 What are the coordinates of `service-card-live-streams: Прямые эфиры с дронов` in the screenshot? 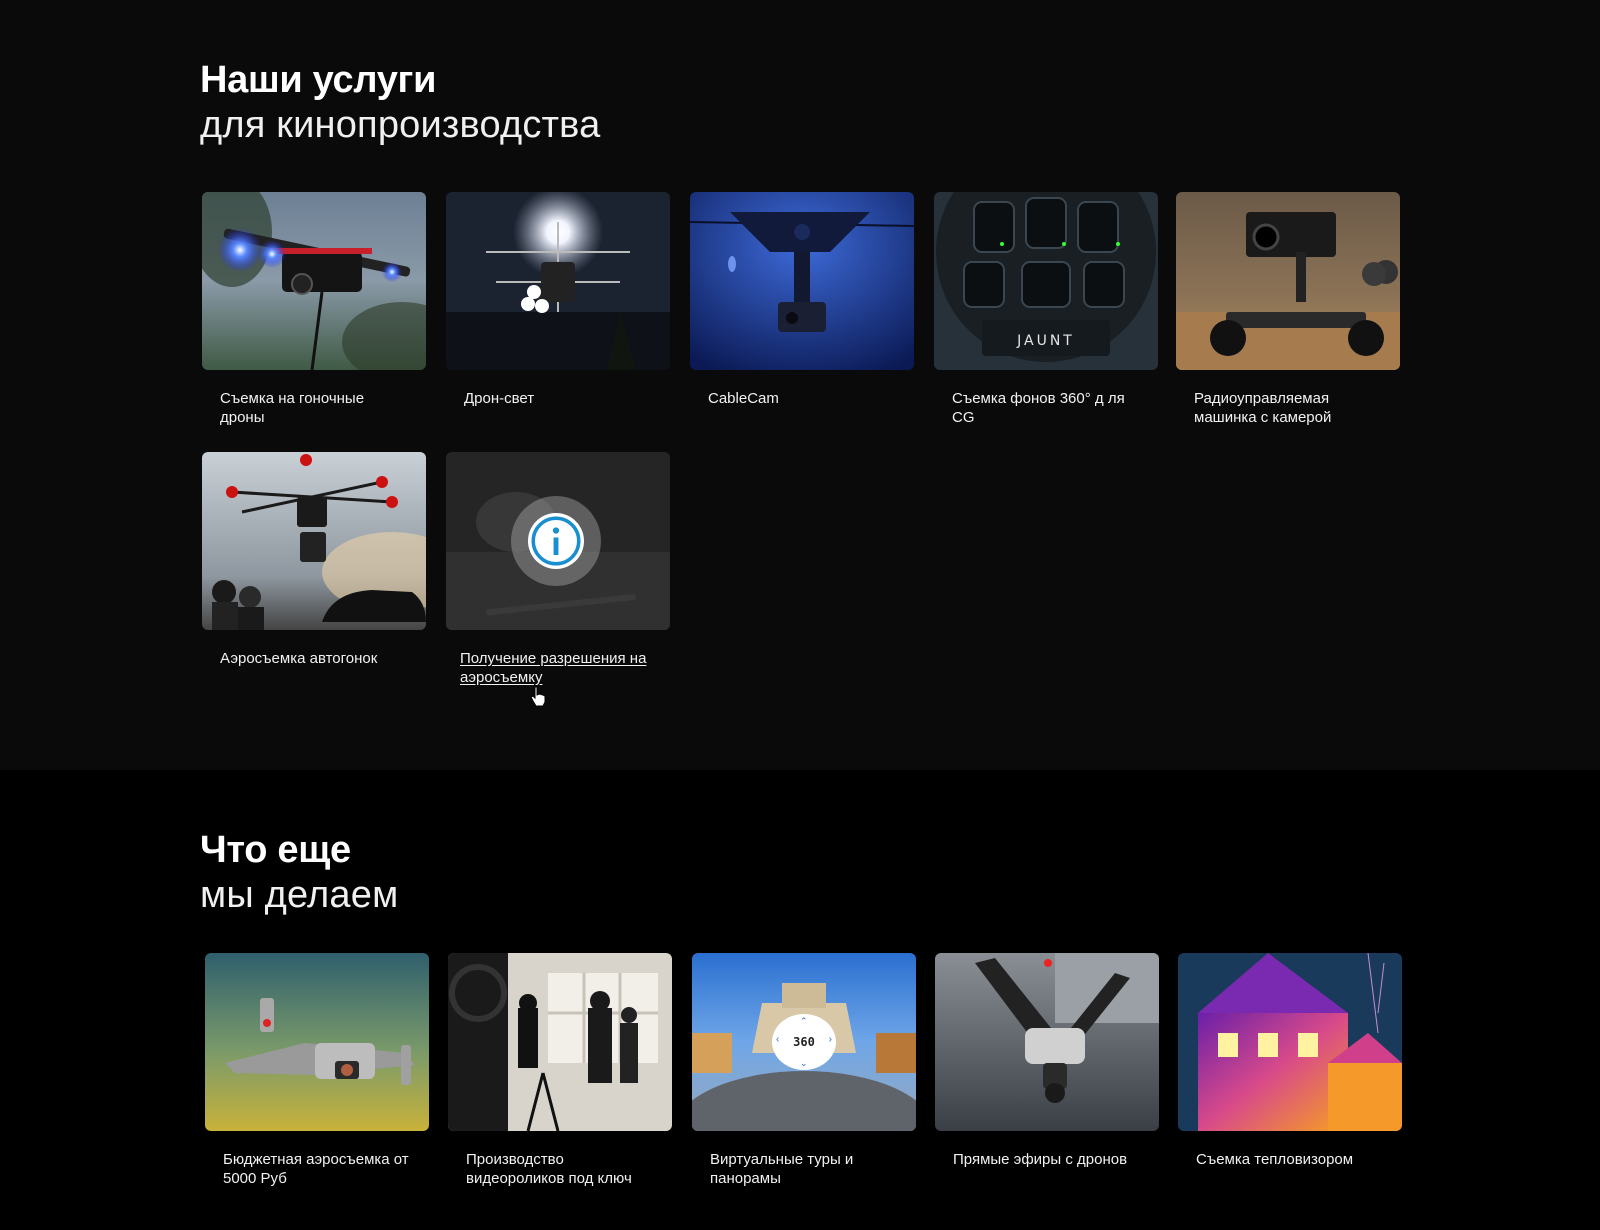 It's located at (1047, 1060).